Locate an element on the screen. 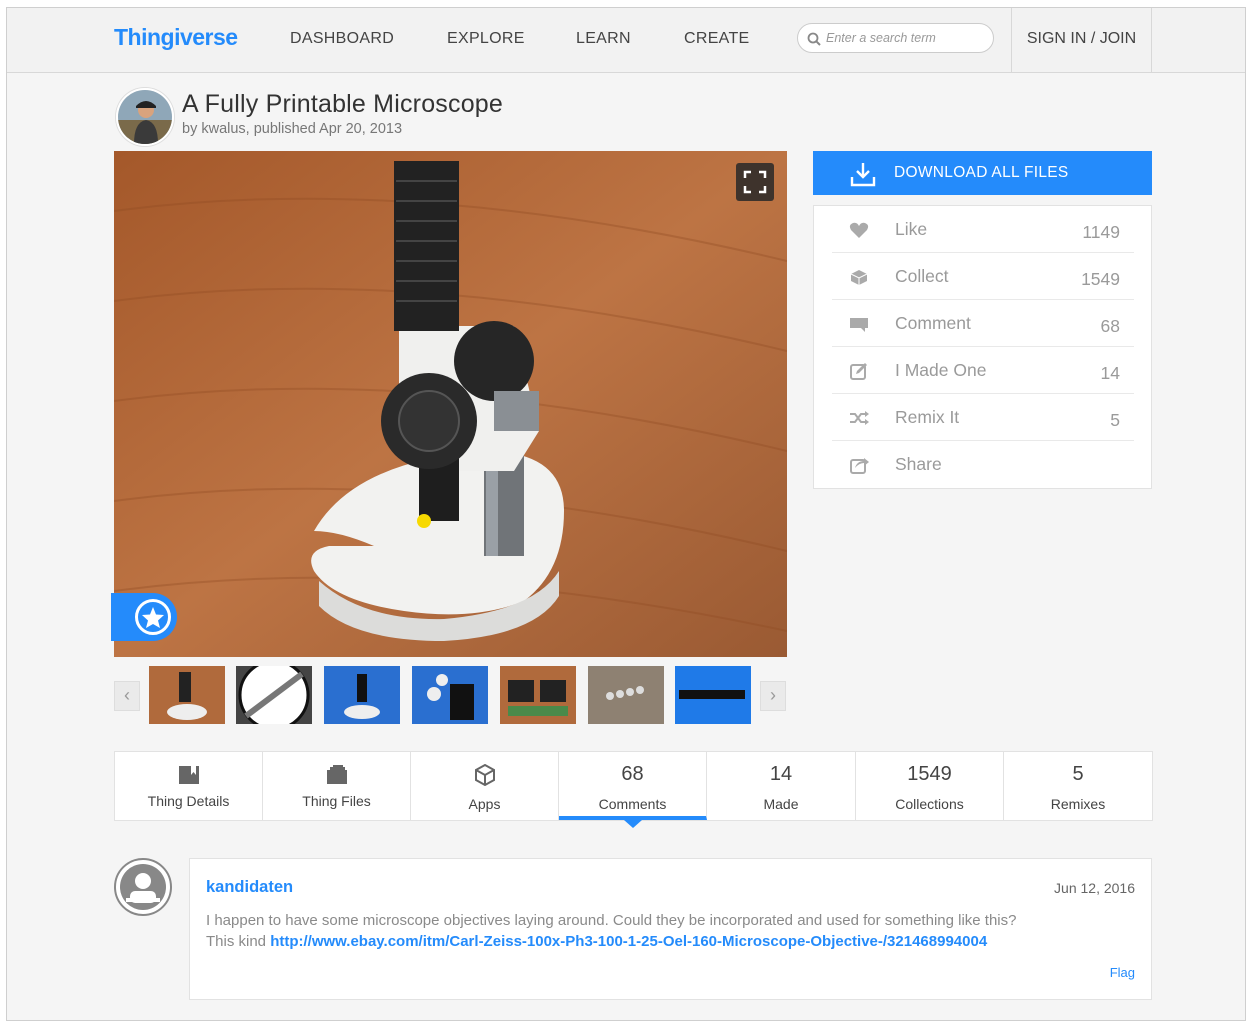  tab-label: Collections is located at coordinates (929, 804).